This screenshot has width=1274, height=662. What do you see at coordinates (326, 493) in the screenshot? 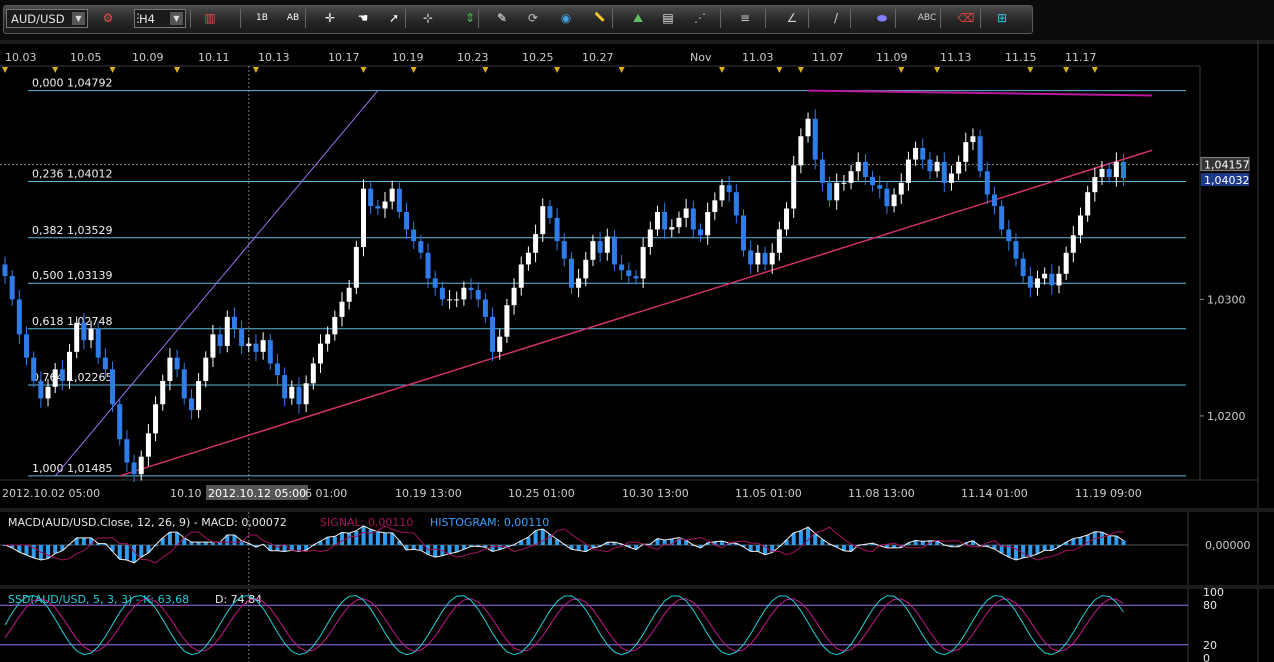
I see `bottom-date-label: 6 01:00` at bounding box center [326, 493].